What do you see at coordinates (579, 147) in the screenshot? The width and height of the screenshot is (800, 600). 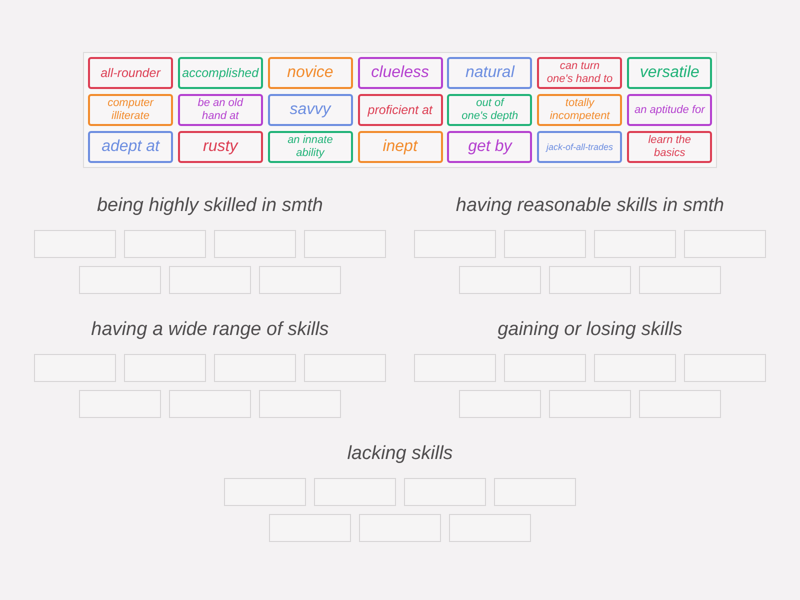 I see `word-tile: jack-of-all-trades` at bounding box center [579, 147].